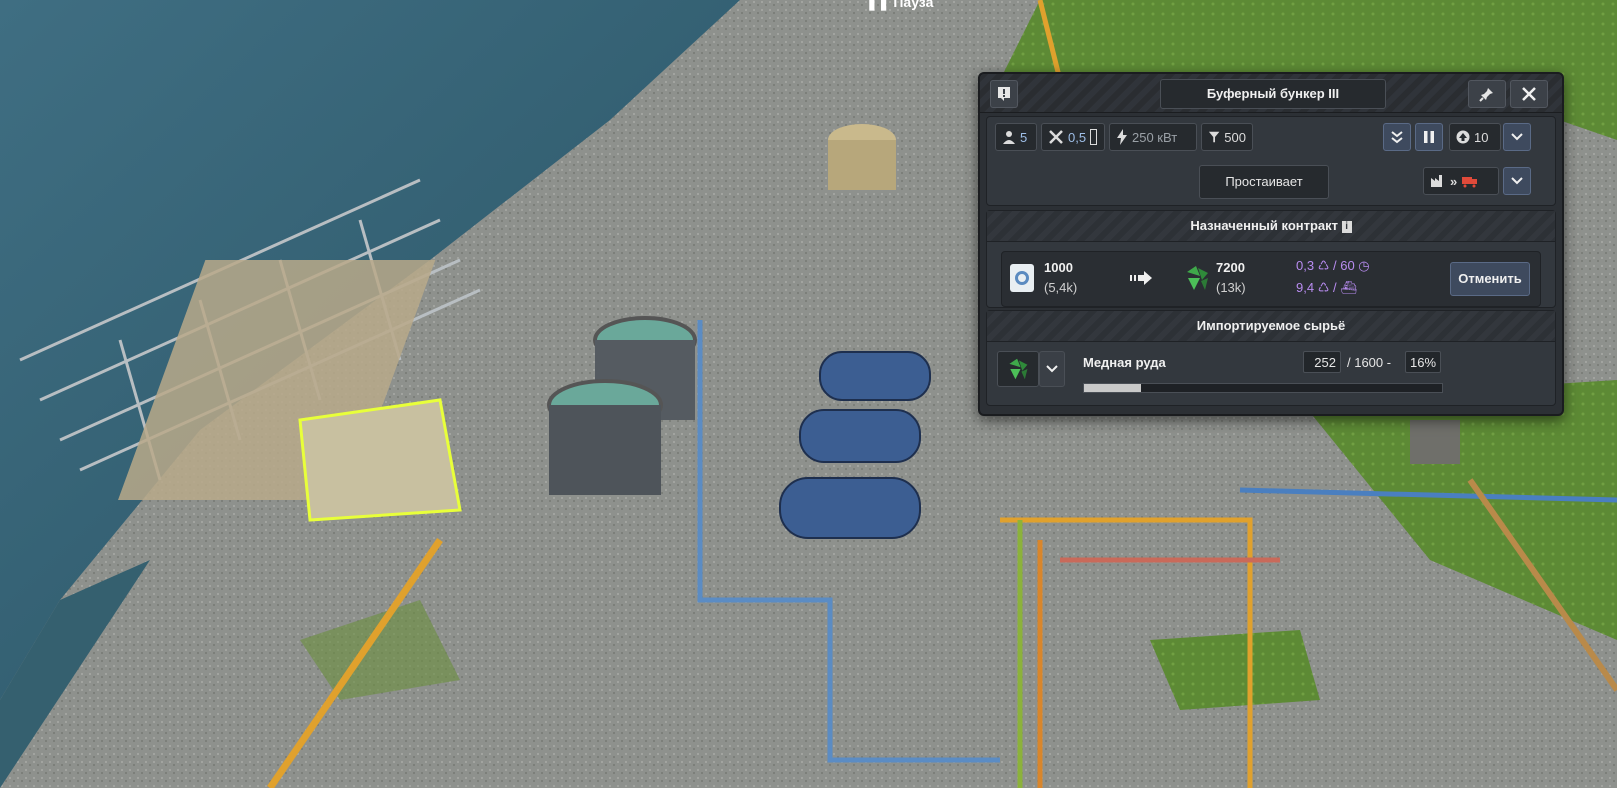 The height and width of the screenshot is (788, 1617). Describe the element at coordinates (1061, 287) in the screenshot. I see `give-sub: (5,4k)` at that location.